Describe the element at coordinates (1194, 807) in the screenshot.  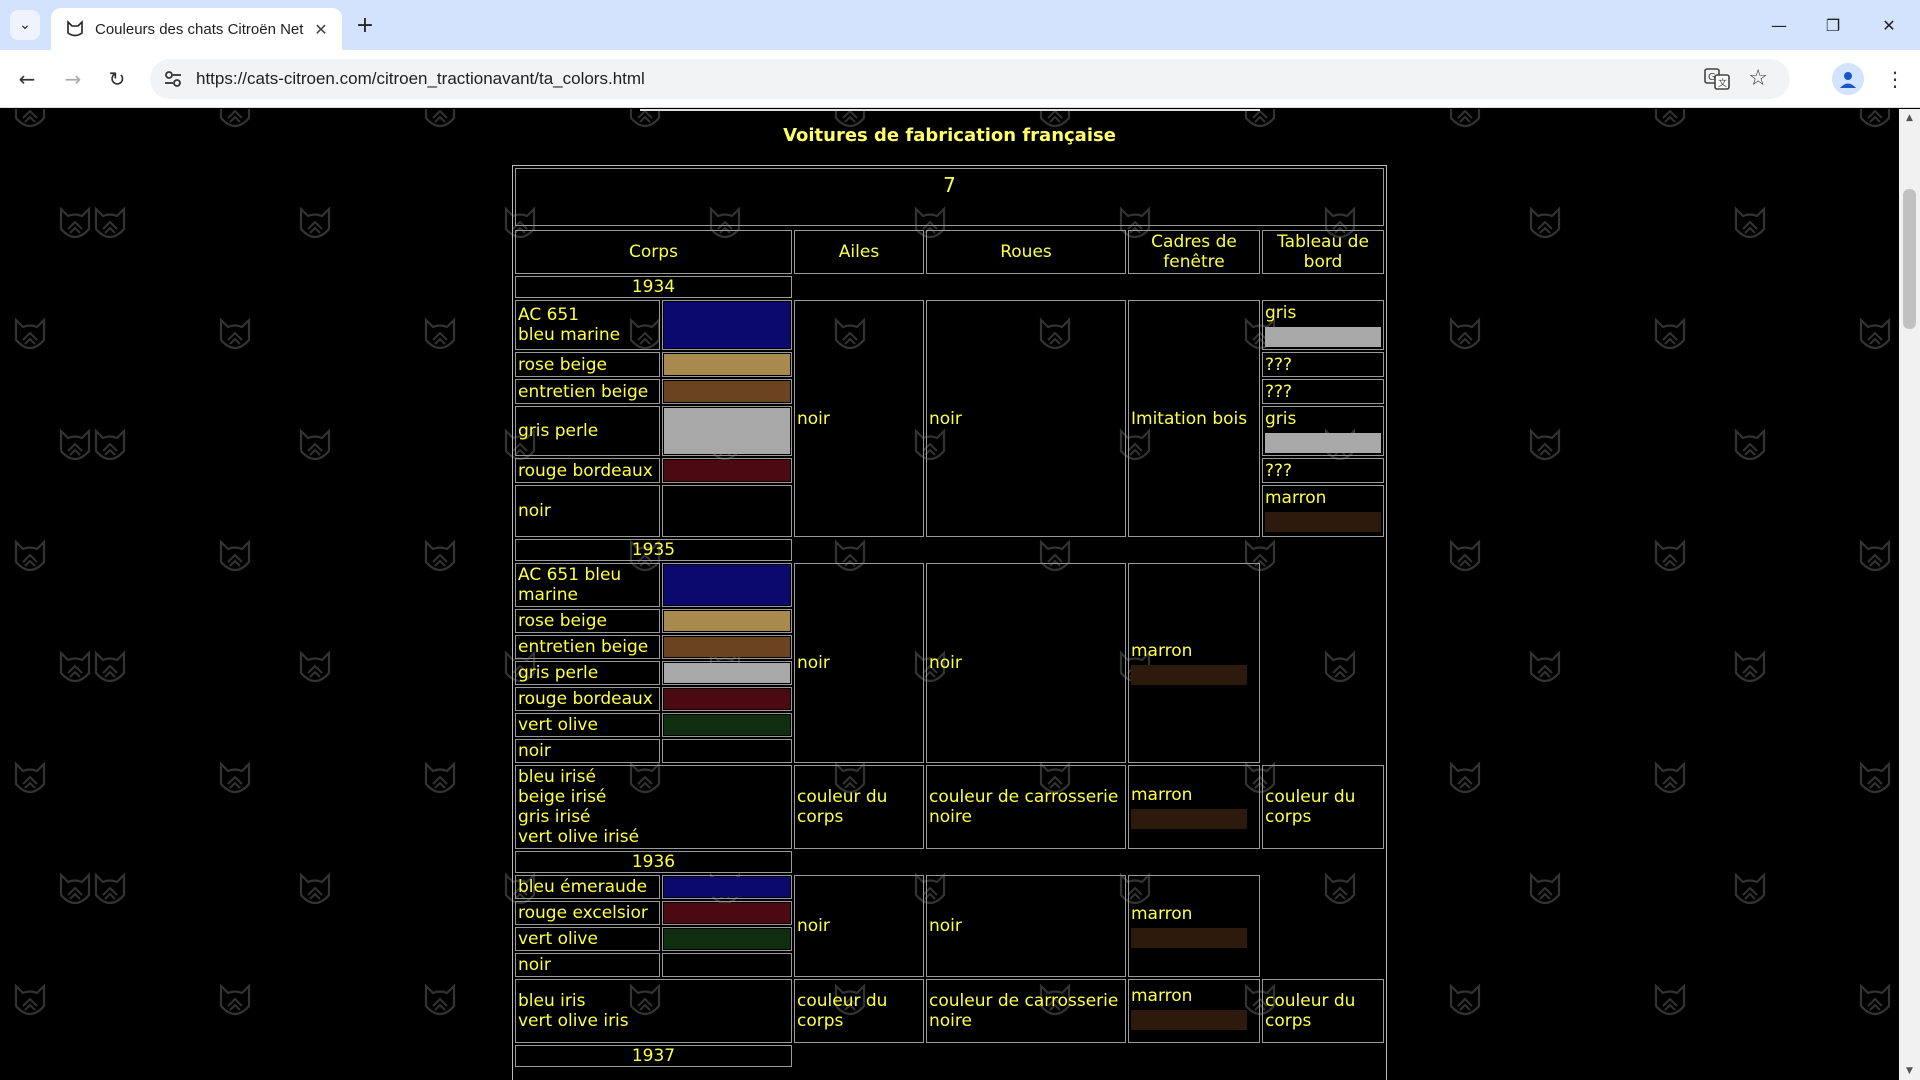
I see `cadres-1935-irise: marron` at that location.